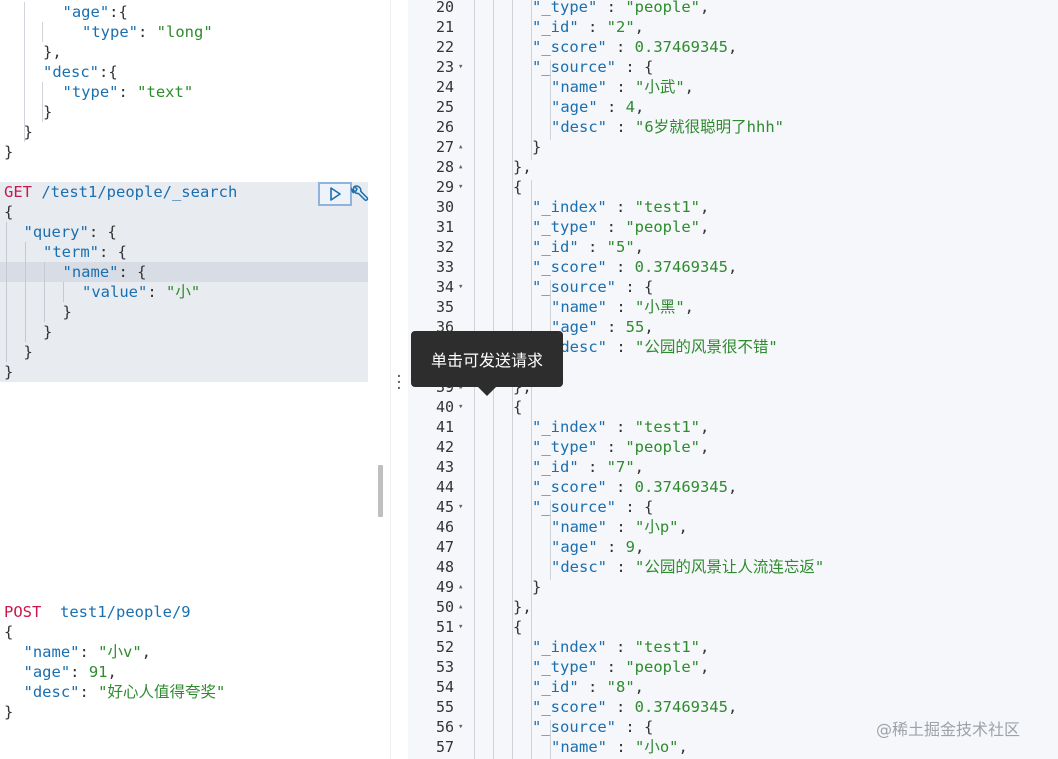  I want to click on active-line-highlight, so click(184, 272).